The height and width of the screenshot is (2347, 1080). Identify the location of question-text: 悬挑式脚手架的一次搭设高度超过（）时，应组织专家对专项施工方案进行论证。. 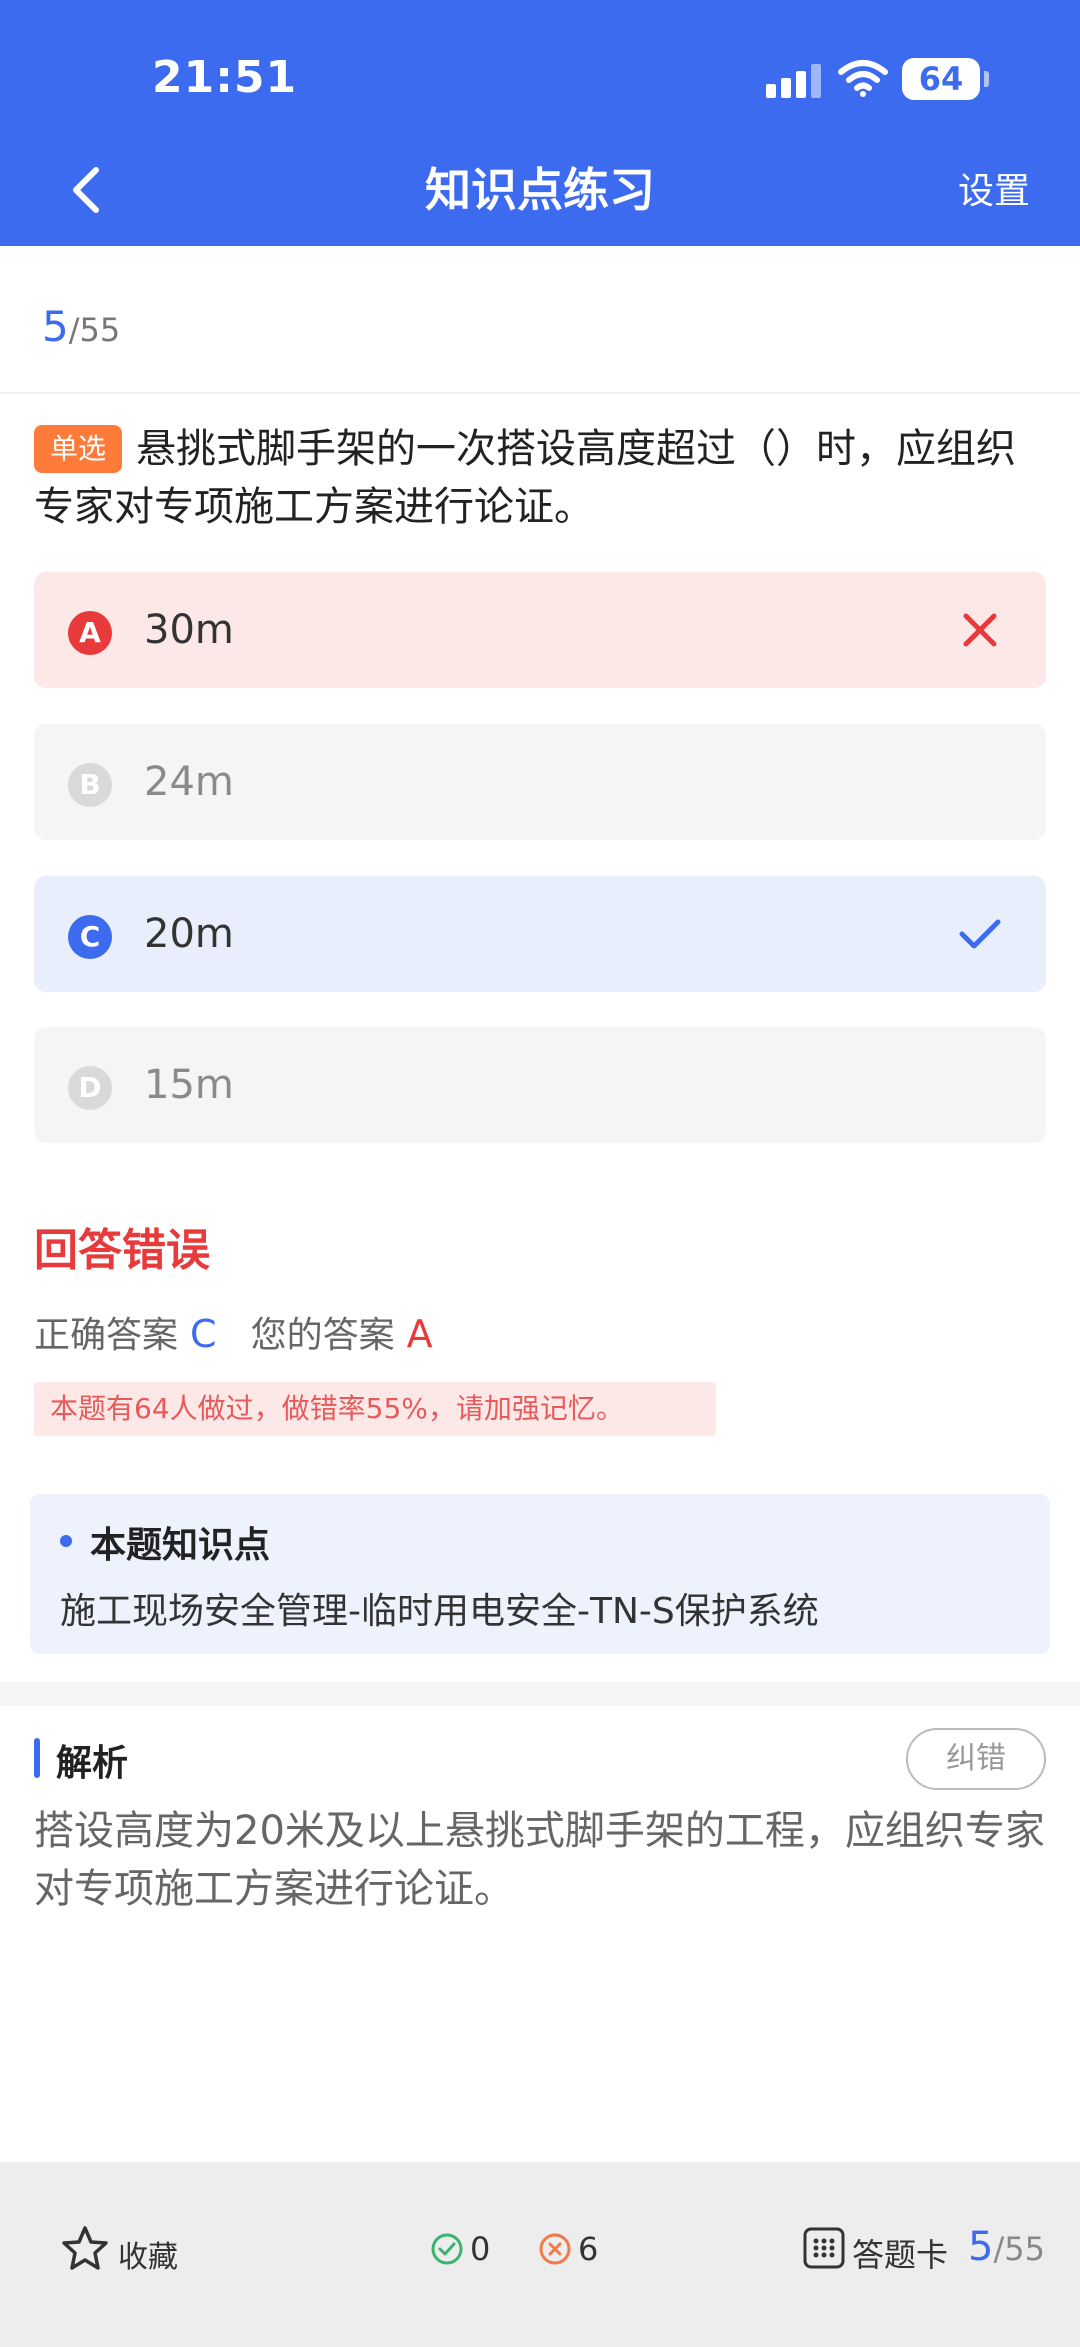
(525, 478).